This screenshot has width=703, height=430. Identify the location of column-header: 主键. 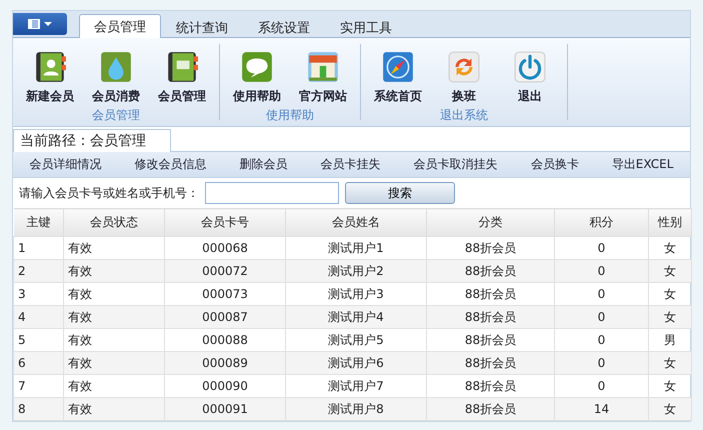
(39, 222).